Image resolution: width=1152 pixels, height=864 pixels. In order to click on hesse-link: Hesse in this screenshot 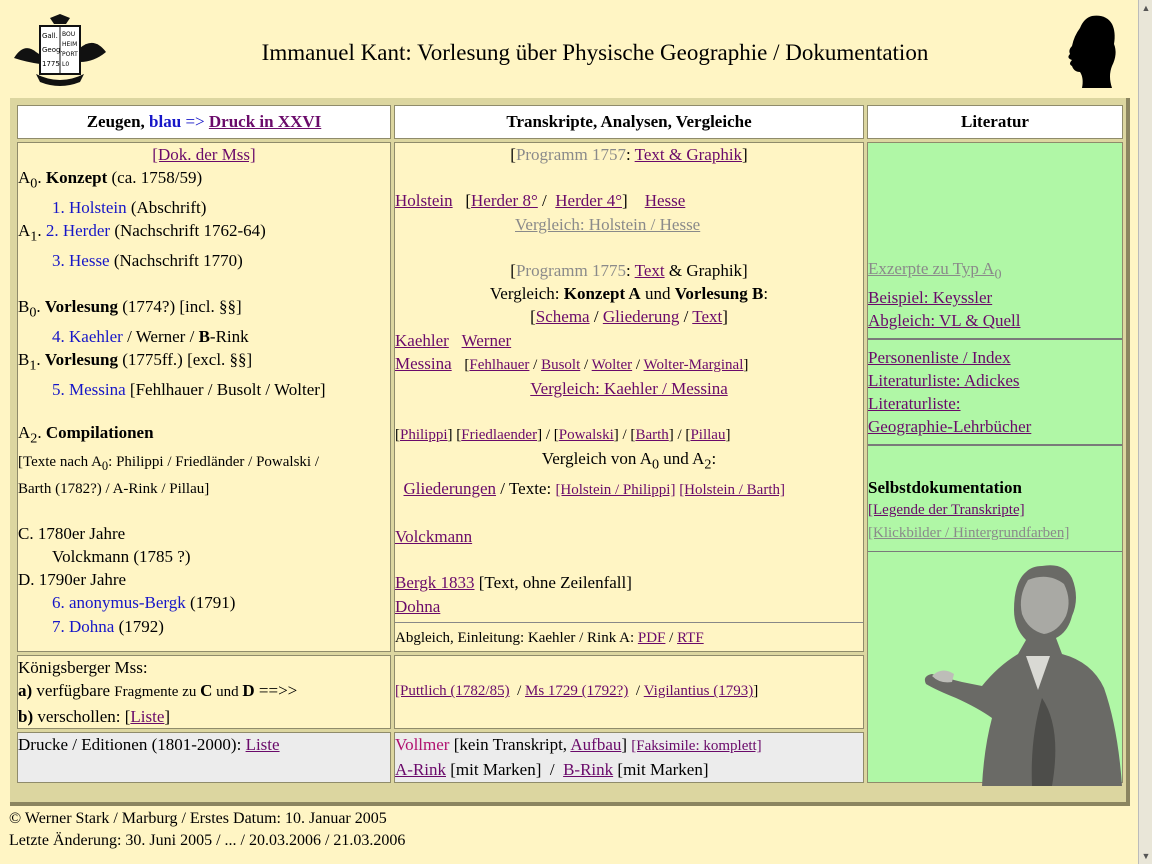, I will do `click(665, 200)`.